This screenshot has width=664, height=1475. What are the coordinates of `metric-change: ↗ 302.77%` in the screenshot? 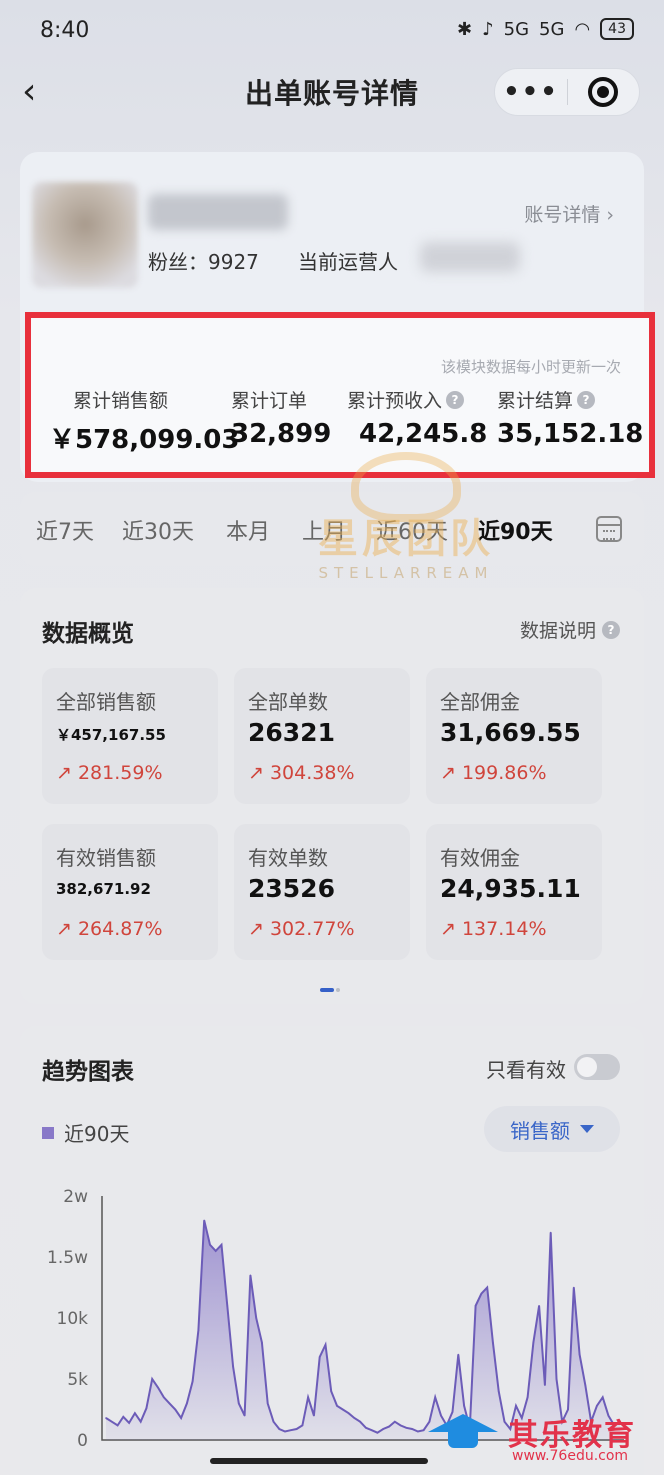 It's located at (301, 929).